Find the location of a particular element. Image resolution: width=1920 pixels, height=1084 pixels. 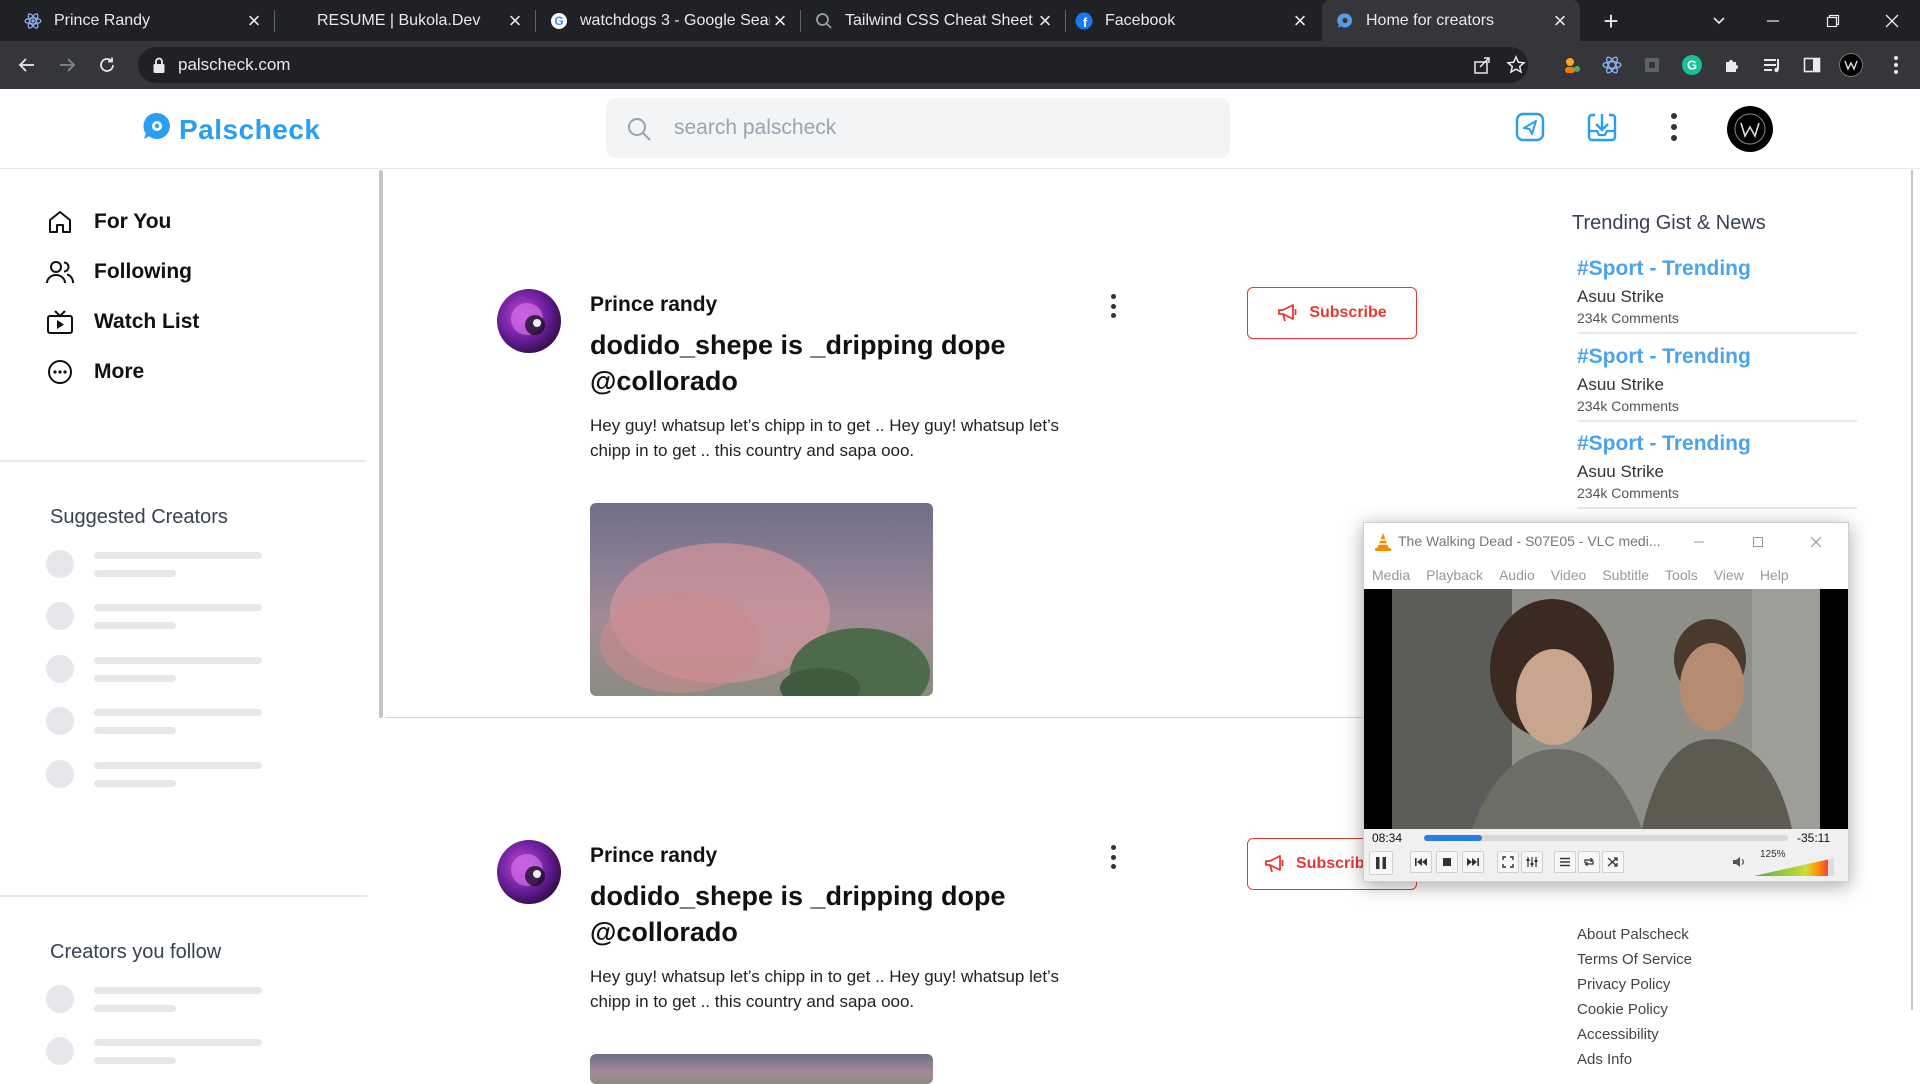

browser-tab: Prince Randy × is located at coordinates (137, 20).